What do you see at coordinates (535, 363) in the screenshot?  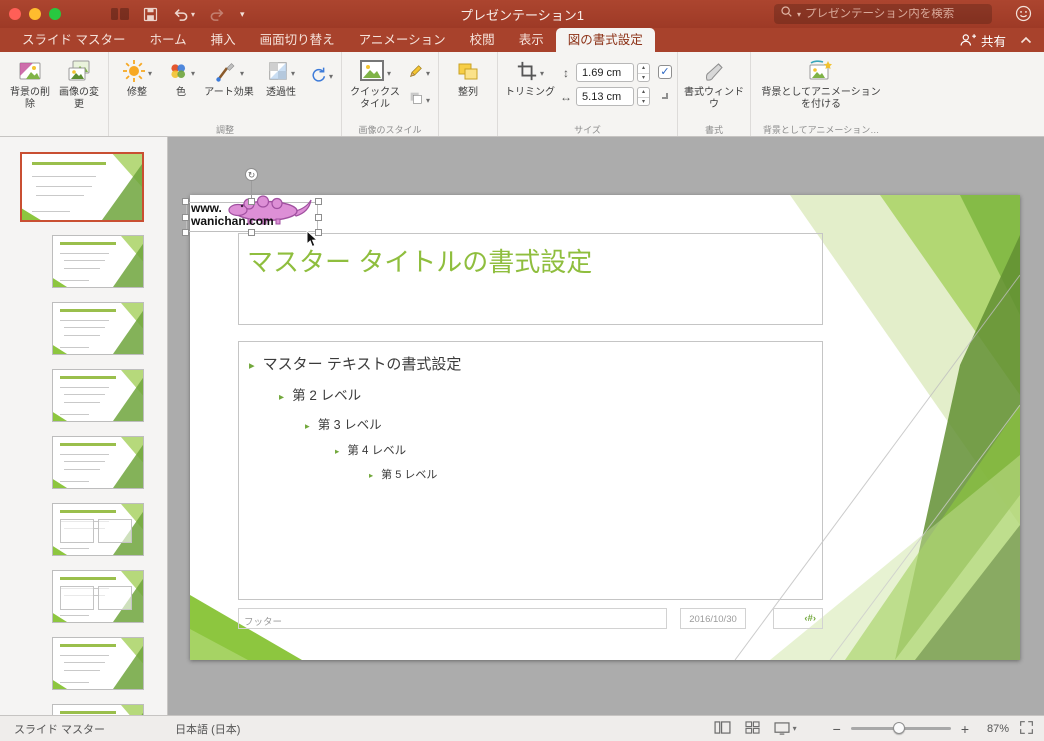 I see `bullet-level-1: ▸ マスター テキストの書式設定` at bounding box center [535, 363].